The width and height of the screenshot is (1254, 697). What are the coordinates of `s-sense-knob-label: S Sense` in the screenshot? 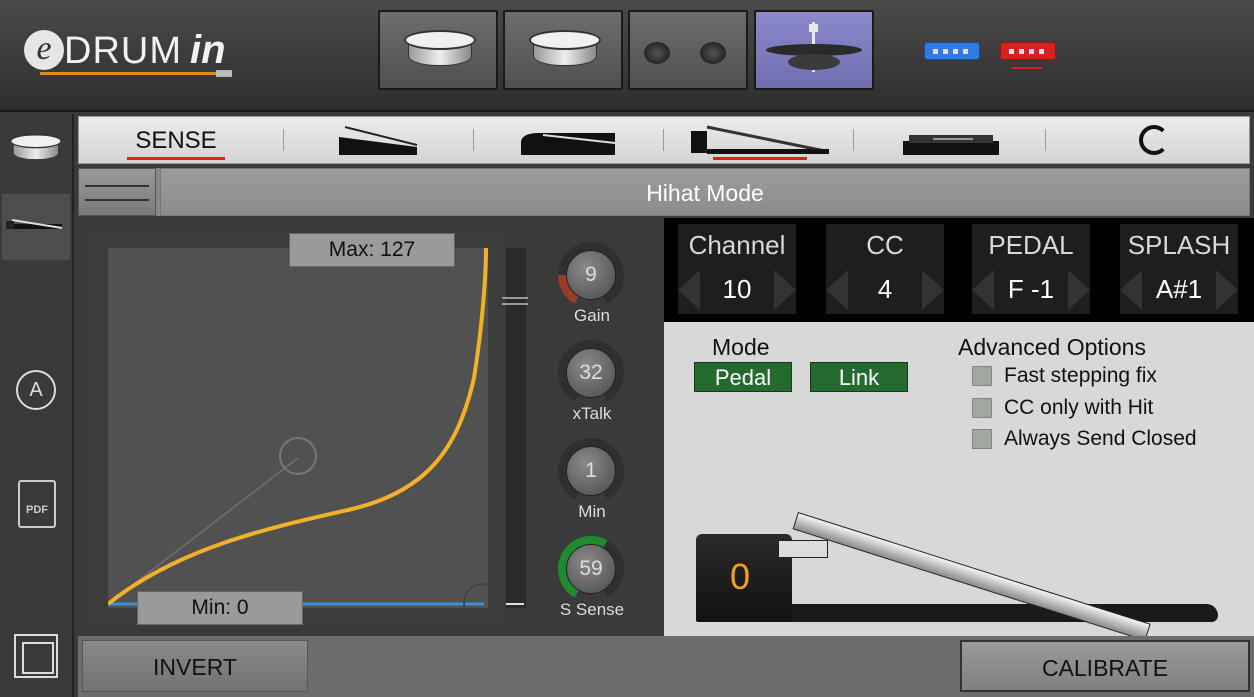 It's located at (592, 609).